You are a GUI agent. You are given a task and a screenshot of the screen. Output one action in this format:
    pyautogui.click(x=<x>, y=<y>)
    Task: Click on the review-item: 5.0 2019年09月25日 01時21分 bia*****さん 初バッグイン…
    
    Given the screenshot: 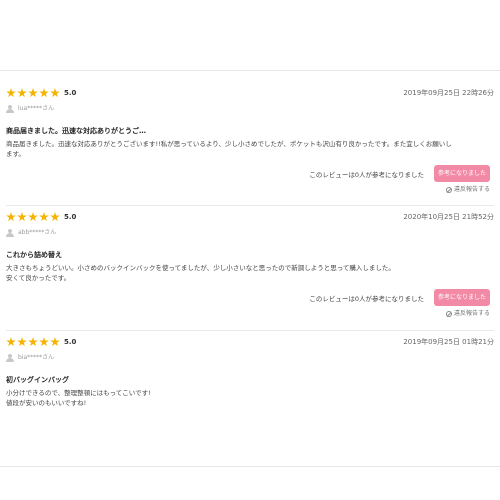 What is the action you would take?
    pyautogui.click(x=250, y=372)
    